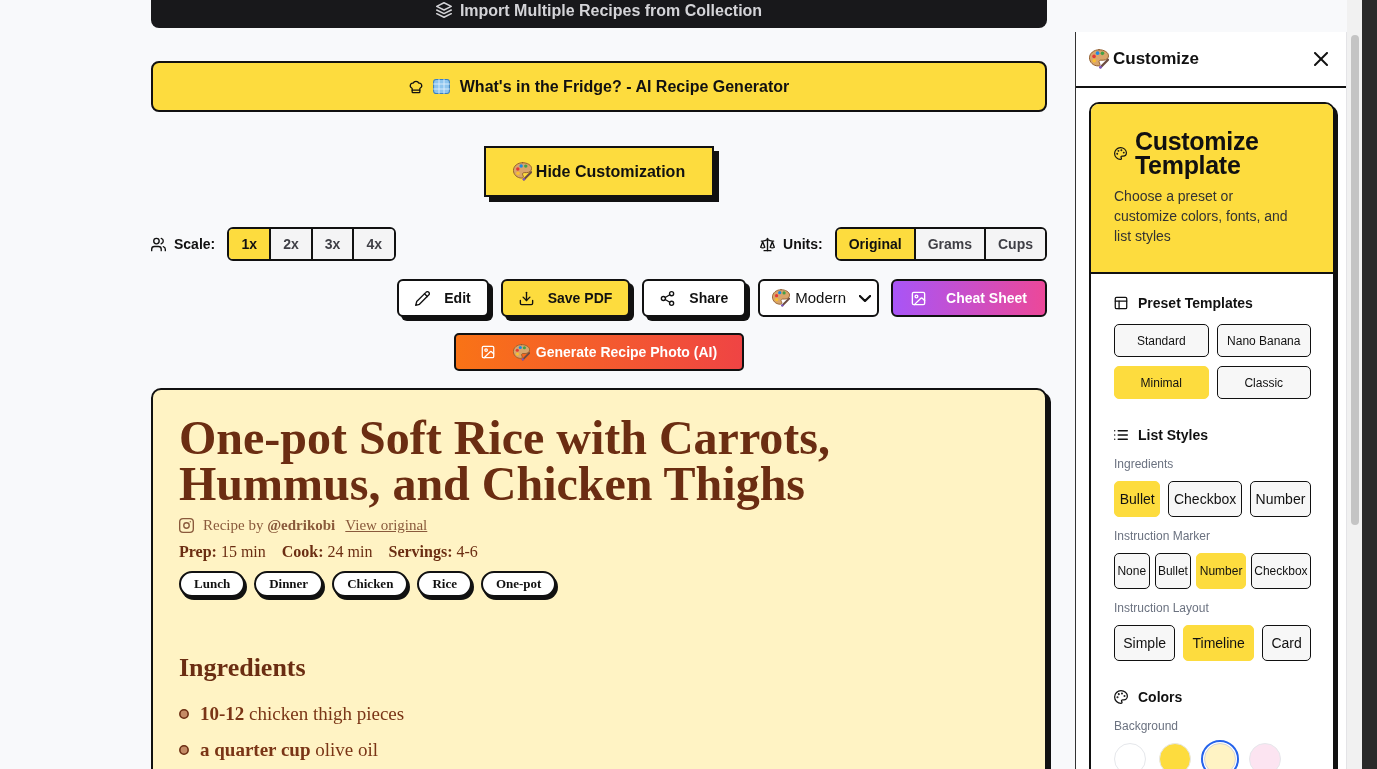  What do you see at coordinates (1132, 571) in the screenshot?
I see `style-option: None` at bounding box center [1132, 571].